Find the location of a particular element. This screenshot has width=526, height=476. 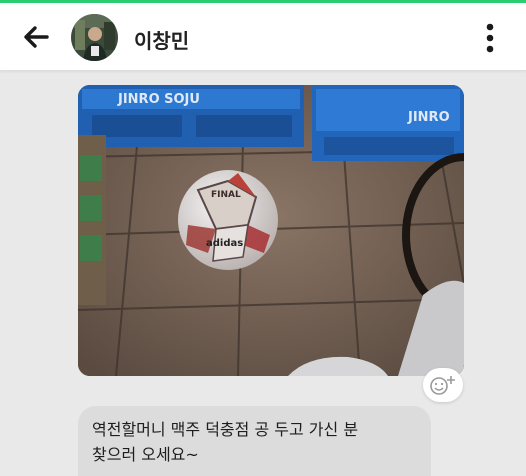

message-text-line-2: 찾으러 오세요~ is located at coordinates (145, 454).